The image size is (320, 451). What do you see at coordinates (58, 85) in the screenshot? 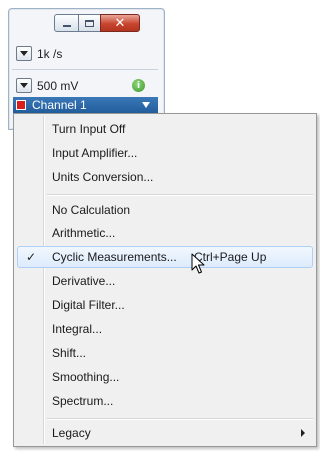
I see `range-value: 500 mV` at bounding box center [58, 85].